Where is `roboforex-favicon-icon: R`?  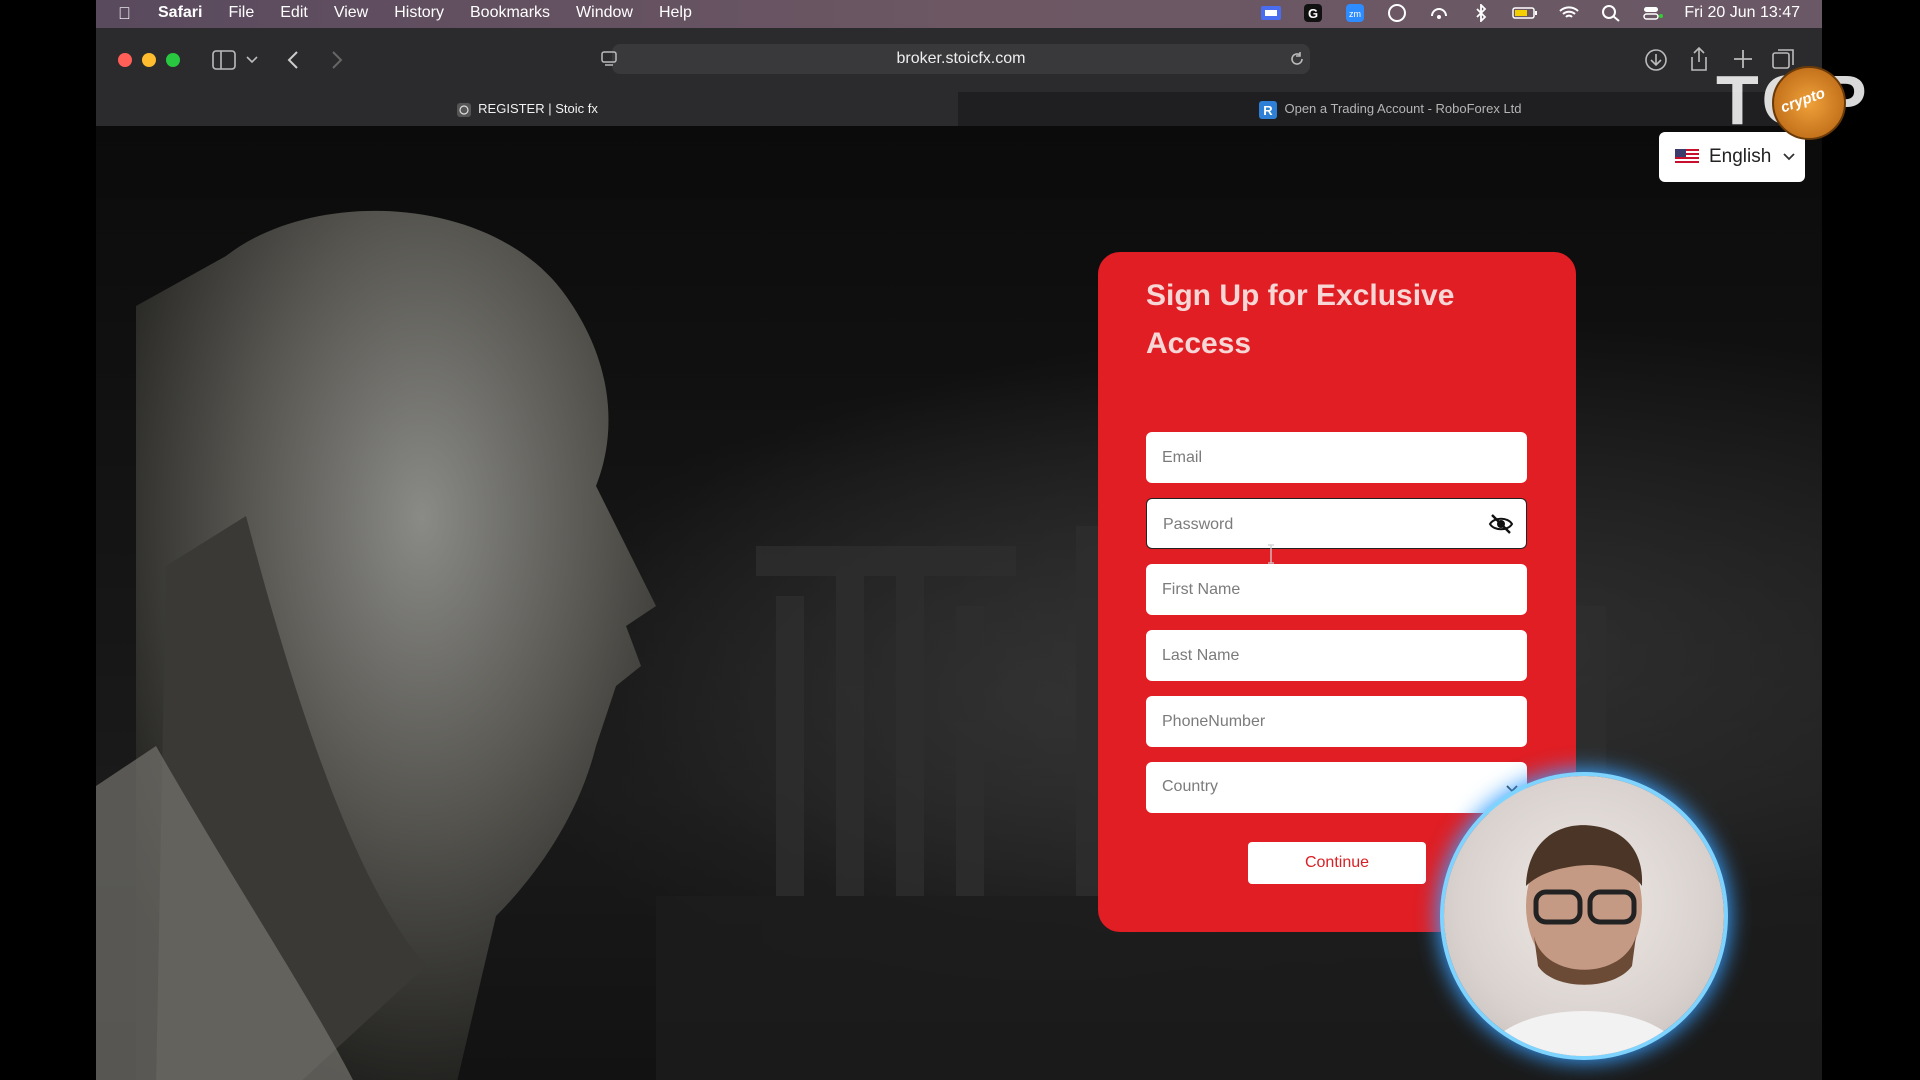
roboforex-favicon-icon: R is located at coordinates (1268, 109).